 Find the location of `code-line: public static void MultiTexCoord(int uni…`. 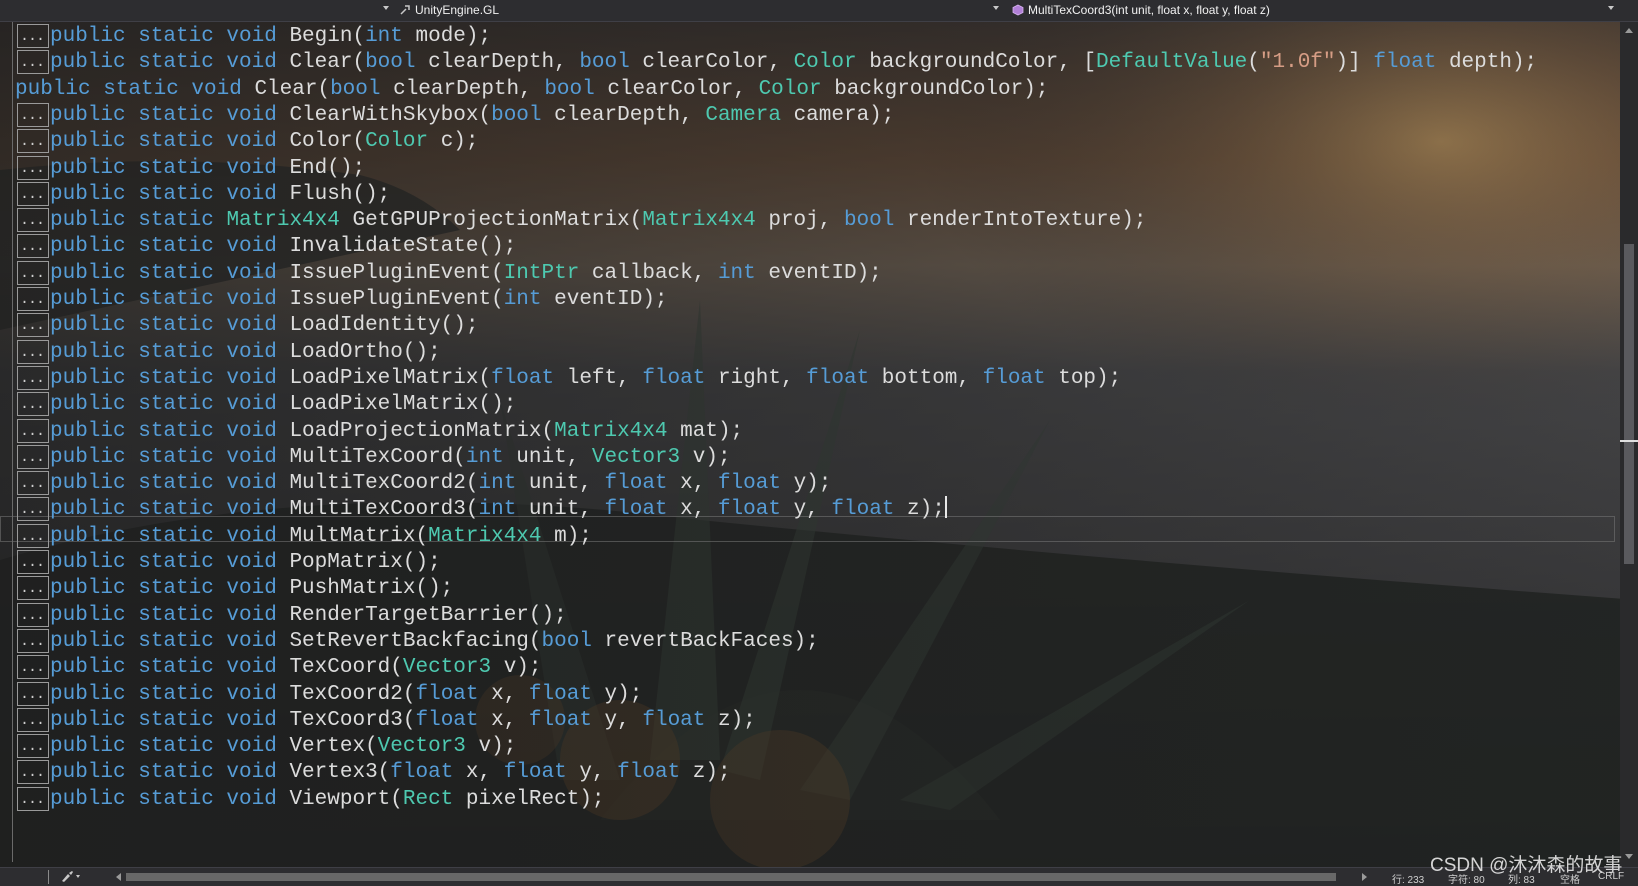

code-line: public static void MultiTexCoord(int uni… is located at coordinates (390, 457).